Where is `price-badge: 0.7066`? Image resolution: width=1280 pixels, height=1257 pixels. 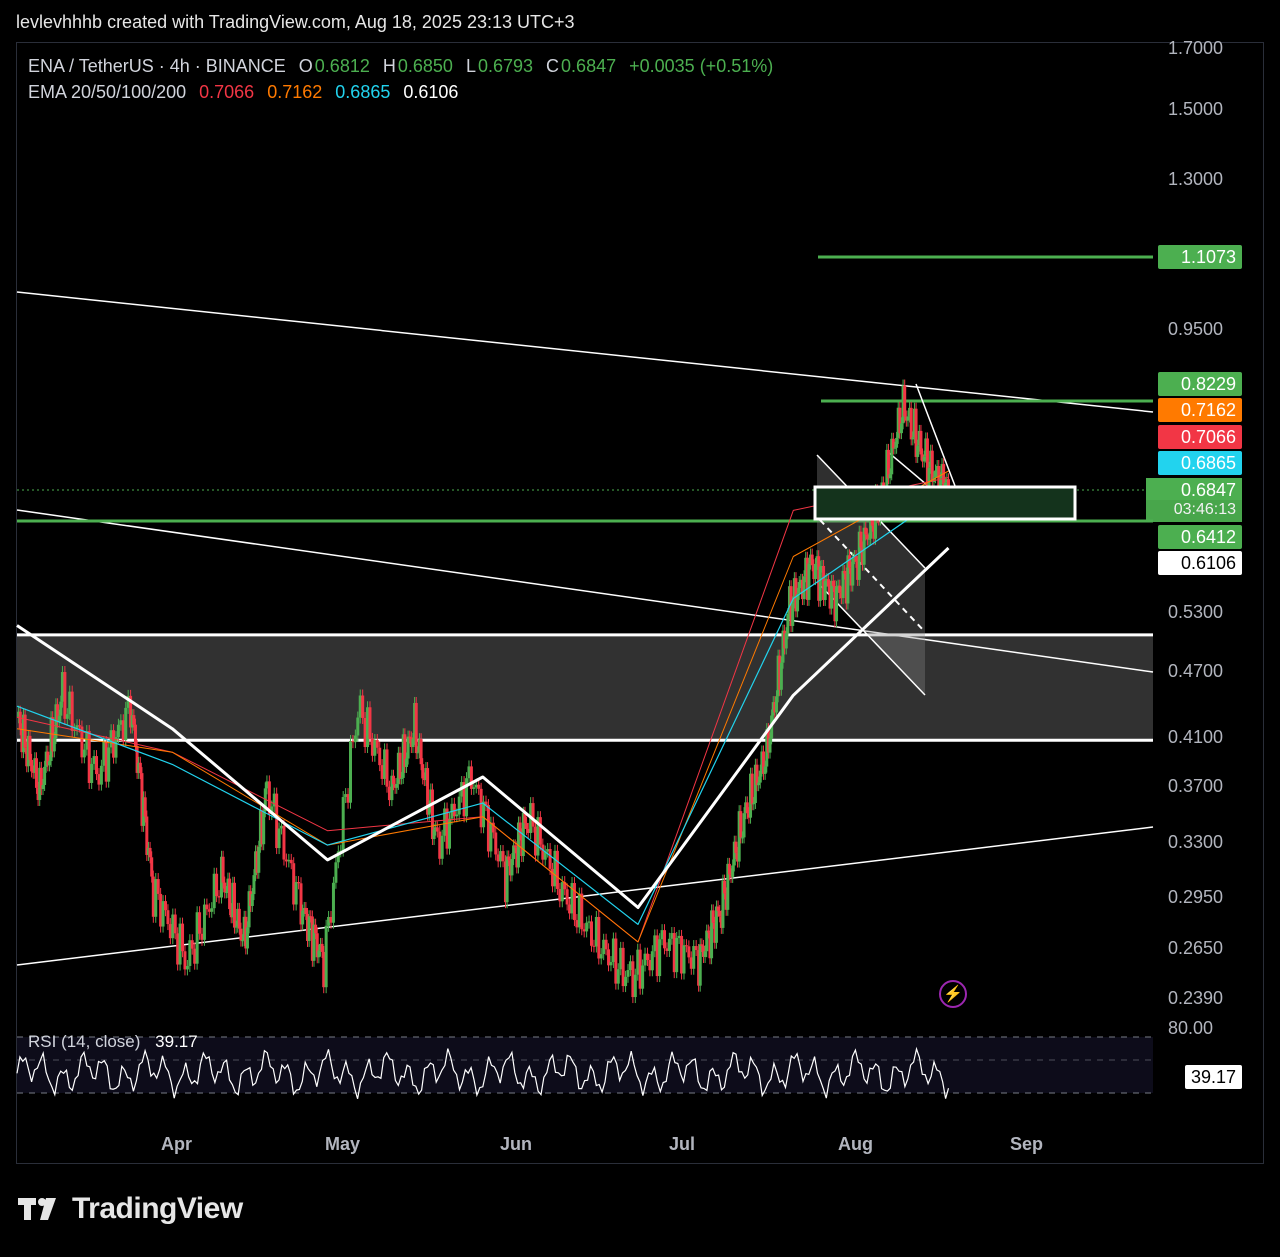
price-badge: 0.7066 is located at coordinates (1200, 437).